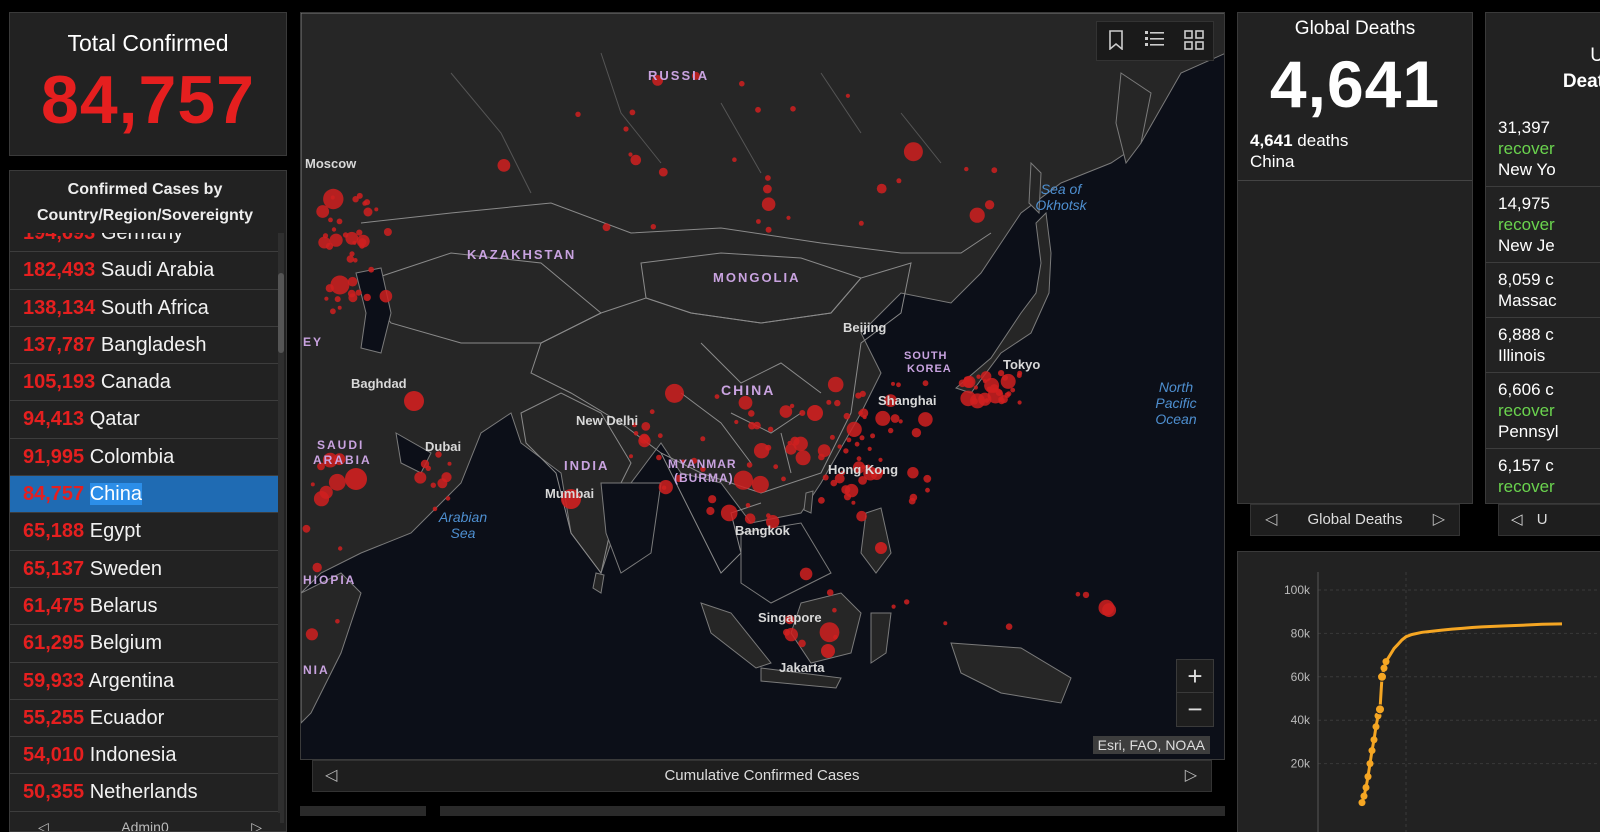  What do you see at coordinates (1543, 225) in the screenshot?
I see `us-deaths-item: 14,975 recover New Je` at bounding box center [1543, 225].